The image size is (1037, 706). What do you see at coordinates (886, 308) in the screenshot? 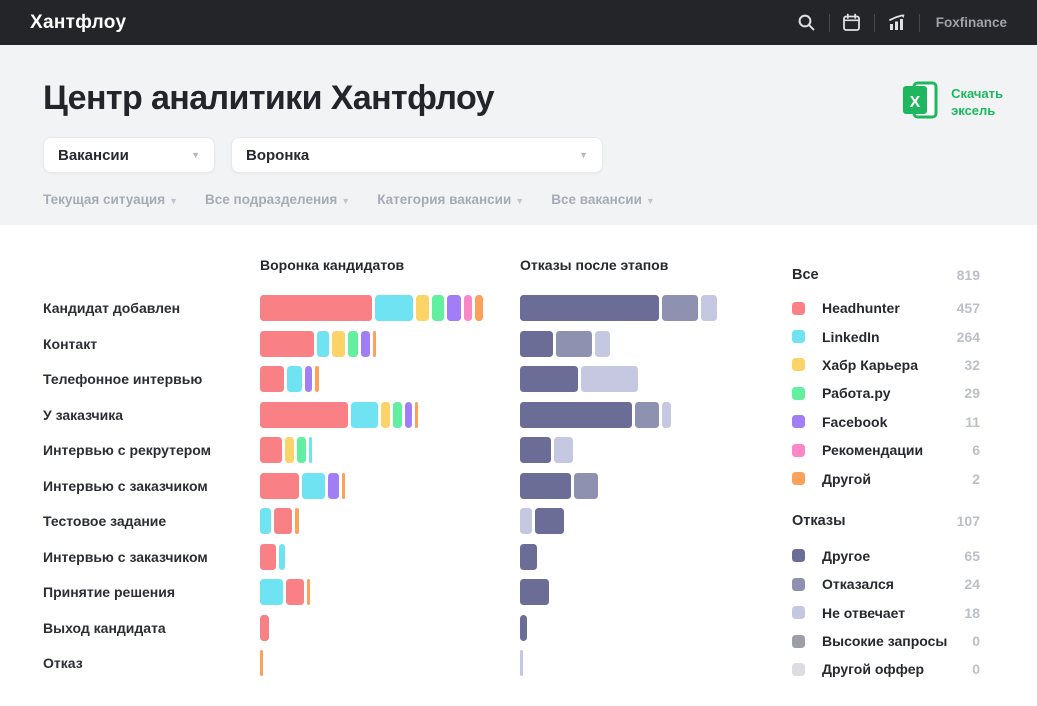
I see `legend-item: Headhunter 457` at bounding box center [886, 308].